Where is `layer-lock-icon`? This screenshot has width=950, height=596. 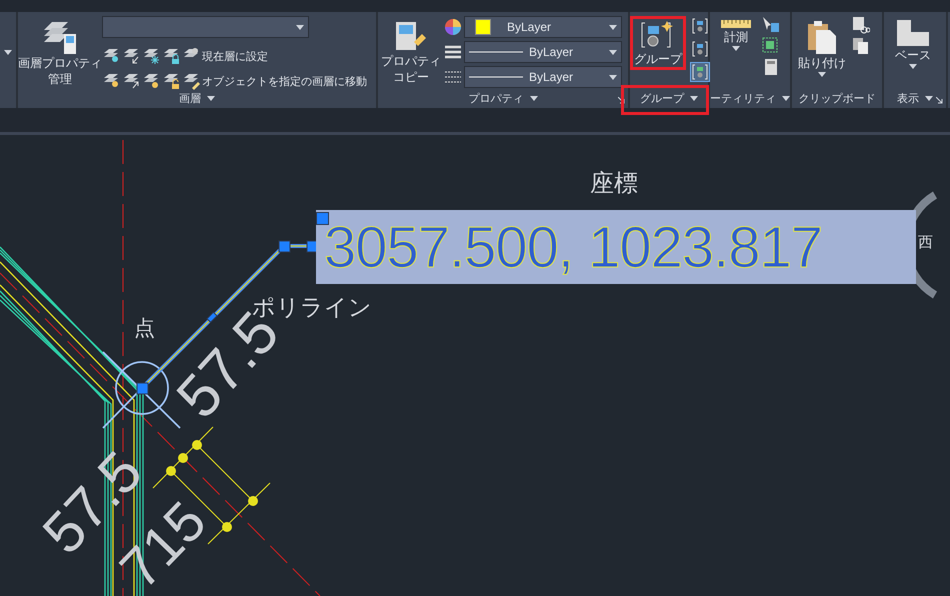 layer-lock-icon is located at coordinates (171, 56).